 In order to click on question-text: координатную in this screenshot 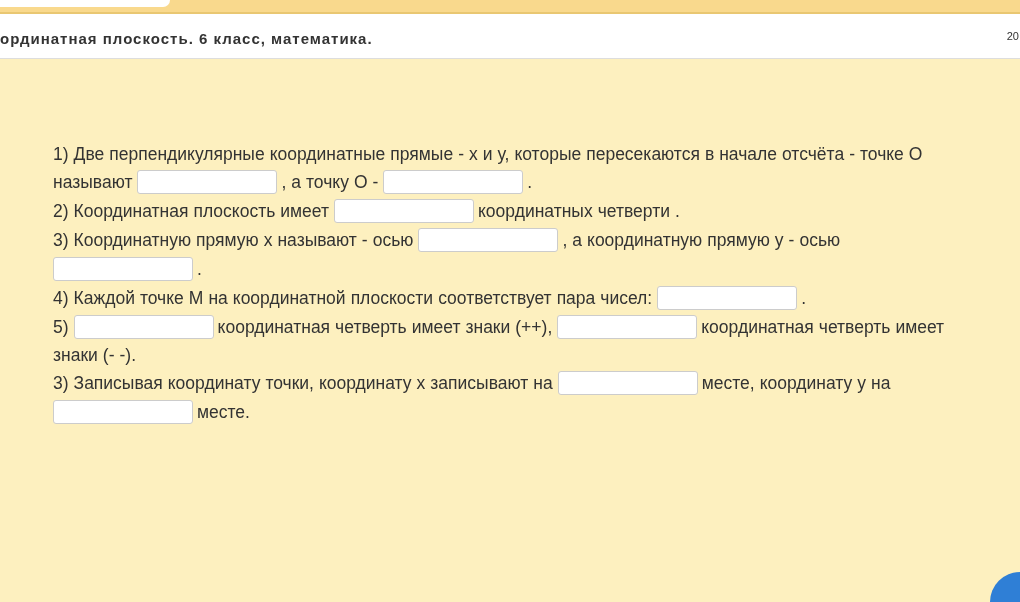, I will do `click(645, 240)`.